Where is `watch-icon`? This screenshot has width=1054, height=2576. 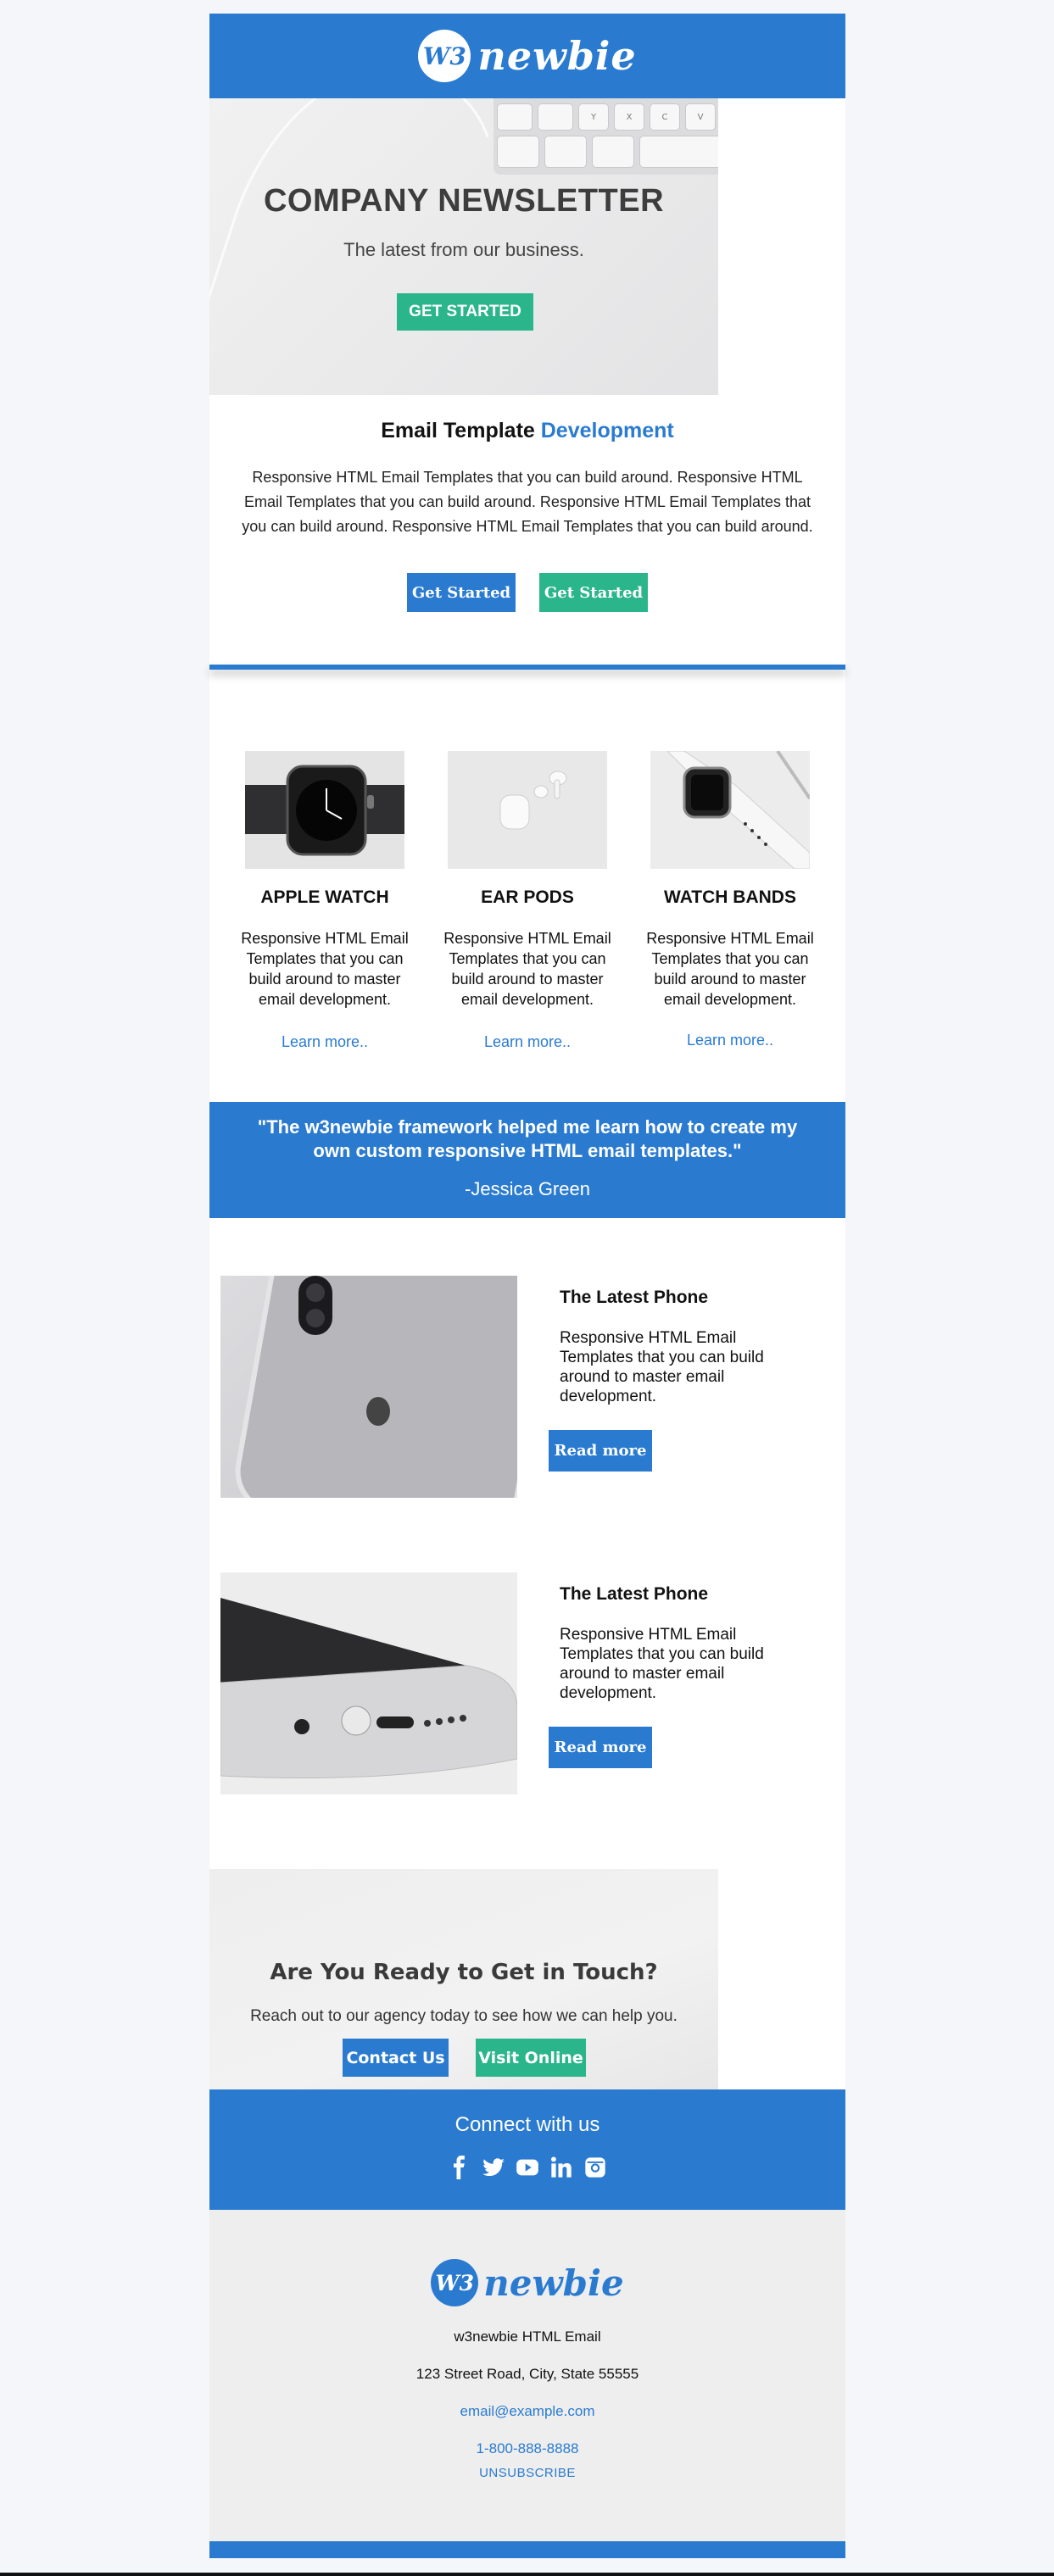
watch-icon is located at coordinates (324, 810).